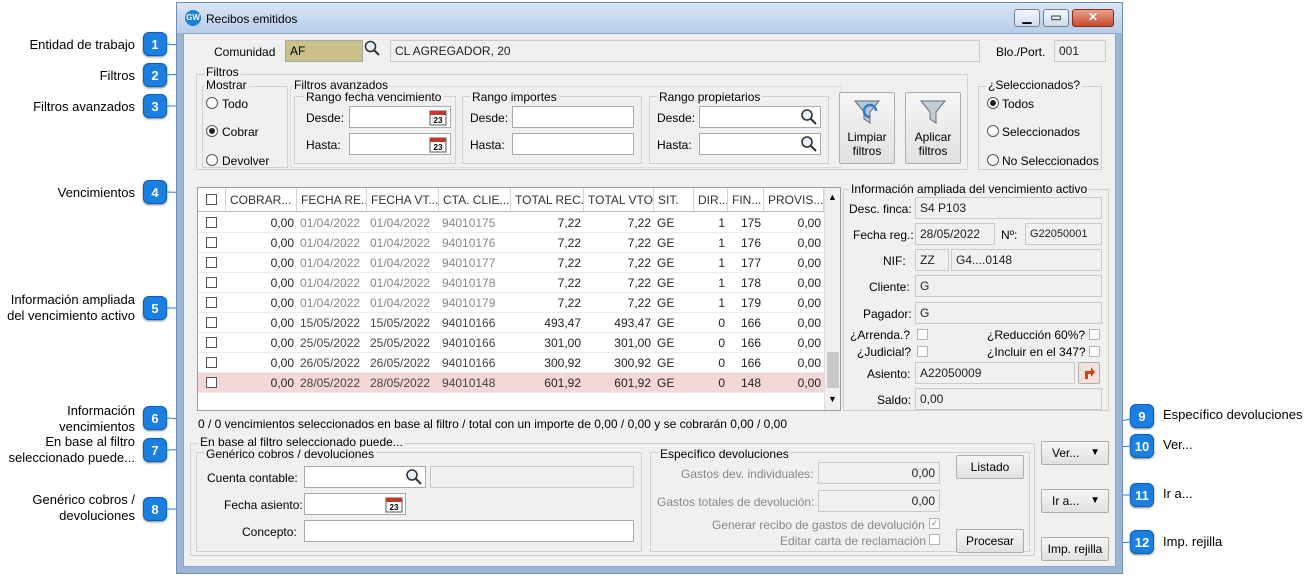 The image size is (1309, 577). What do you see at coordinates (222, 72) in the screenshot?
I see `filtros-title: Filtros` at bounding box center [222, 72].